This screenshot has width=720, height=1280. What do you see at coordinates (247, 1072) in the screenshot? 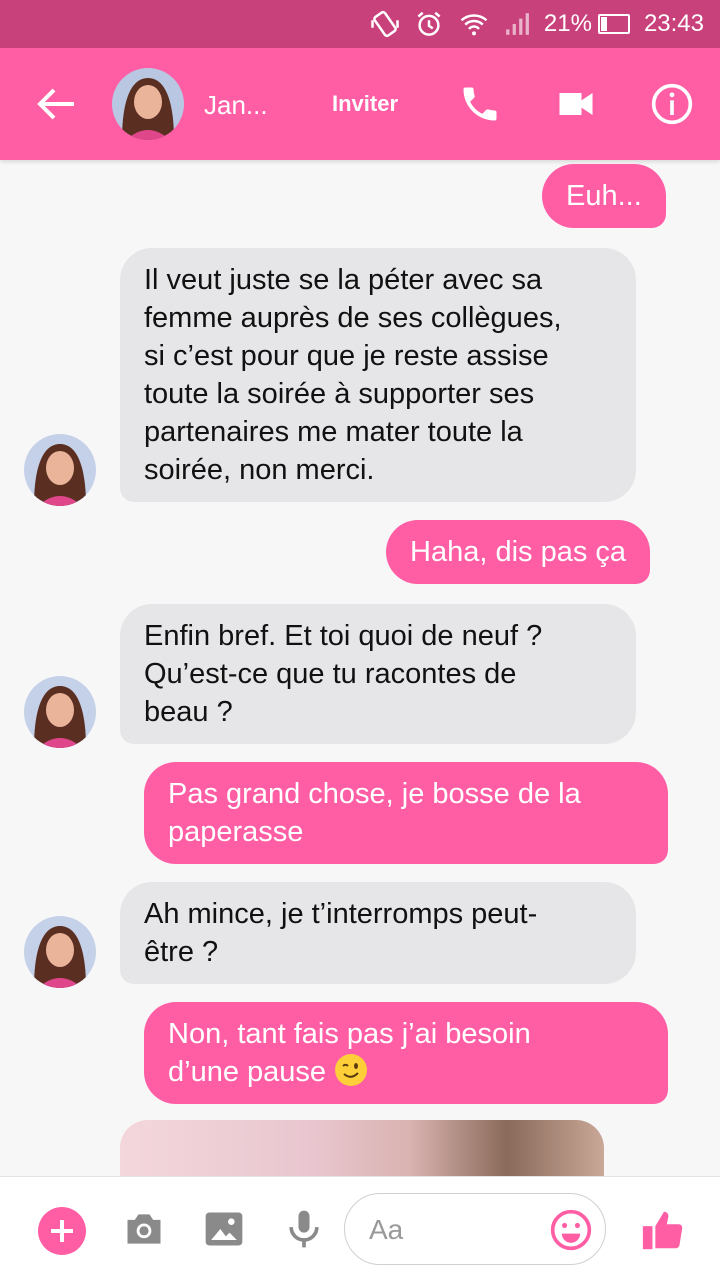
I see `message-line: d’une pause` at bounding box center [247, 1072].